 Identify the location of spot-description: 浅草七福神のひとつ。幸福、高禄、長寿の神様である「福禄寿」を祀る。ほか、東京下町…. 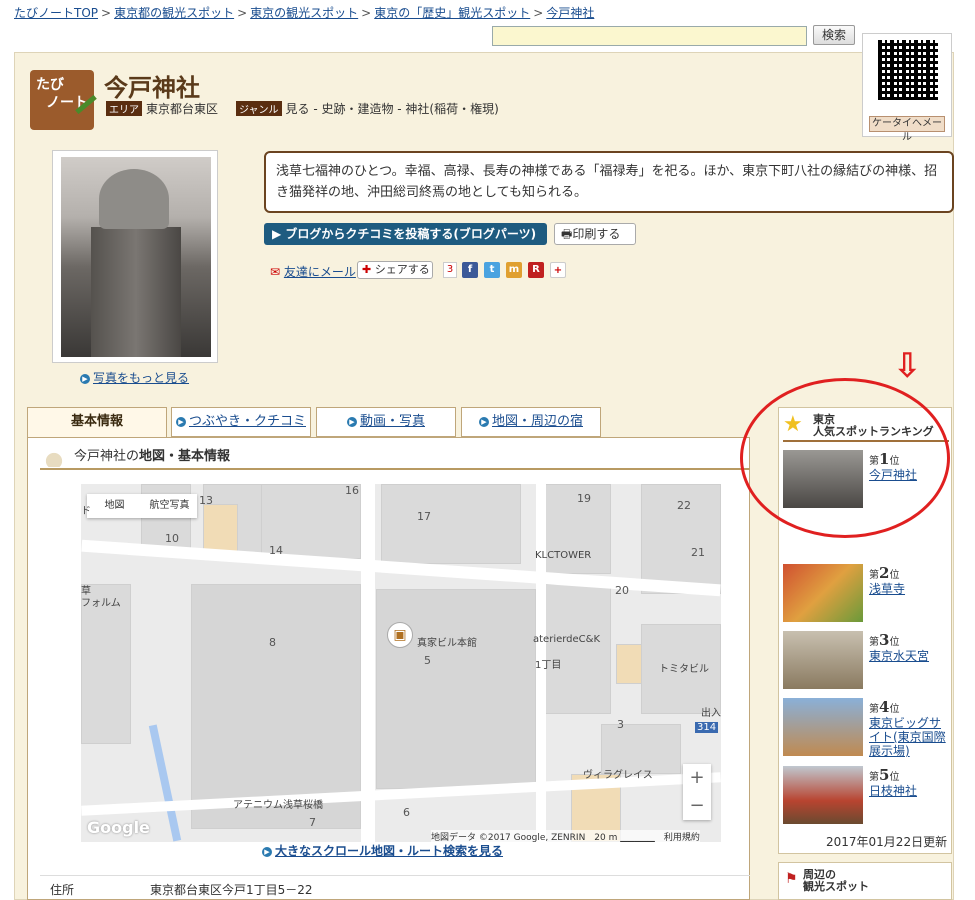
(609, 182).